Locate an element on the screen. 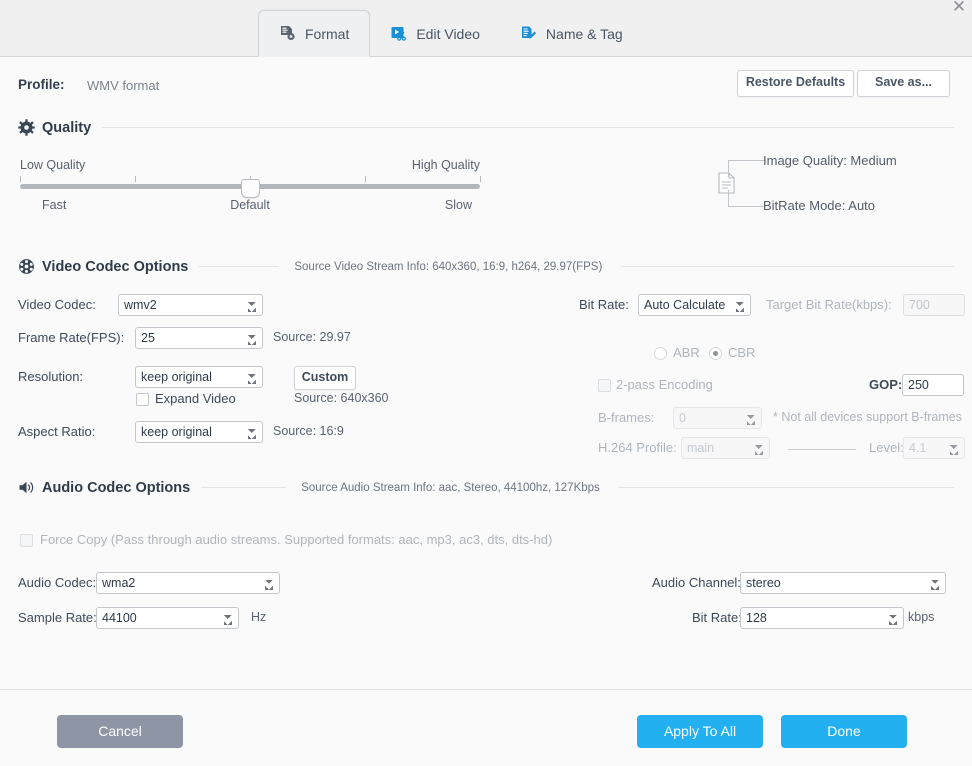 The width and height of the screenshot is (972, 766). aspect-ratio-source: Source: 16:9 is located at coordinates (308, 431).